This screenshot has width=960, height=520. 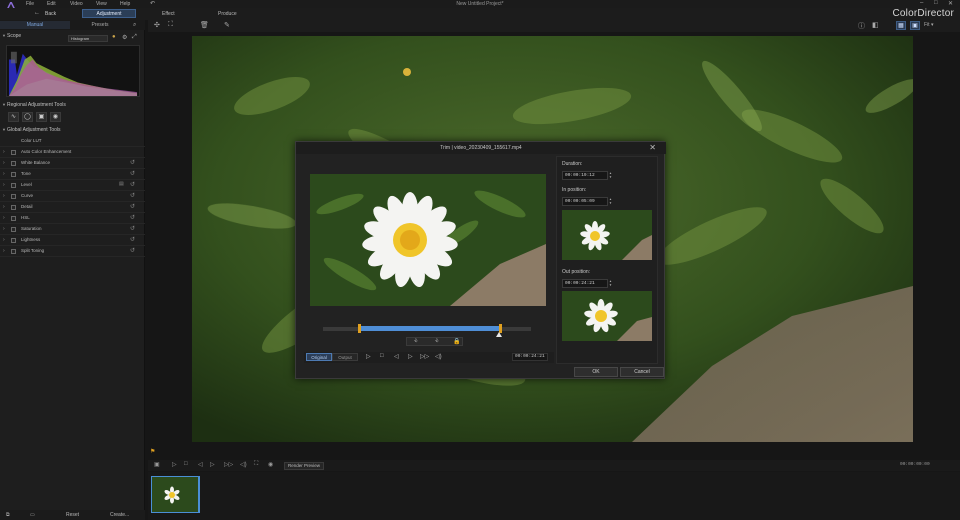 I want to click on tab-effect: Effect, so click(x=168, y=14).